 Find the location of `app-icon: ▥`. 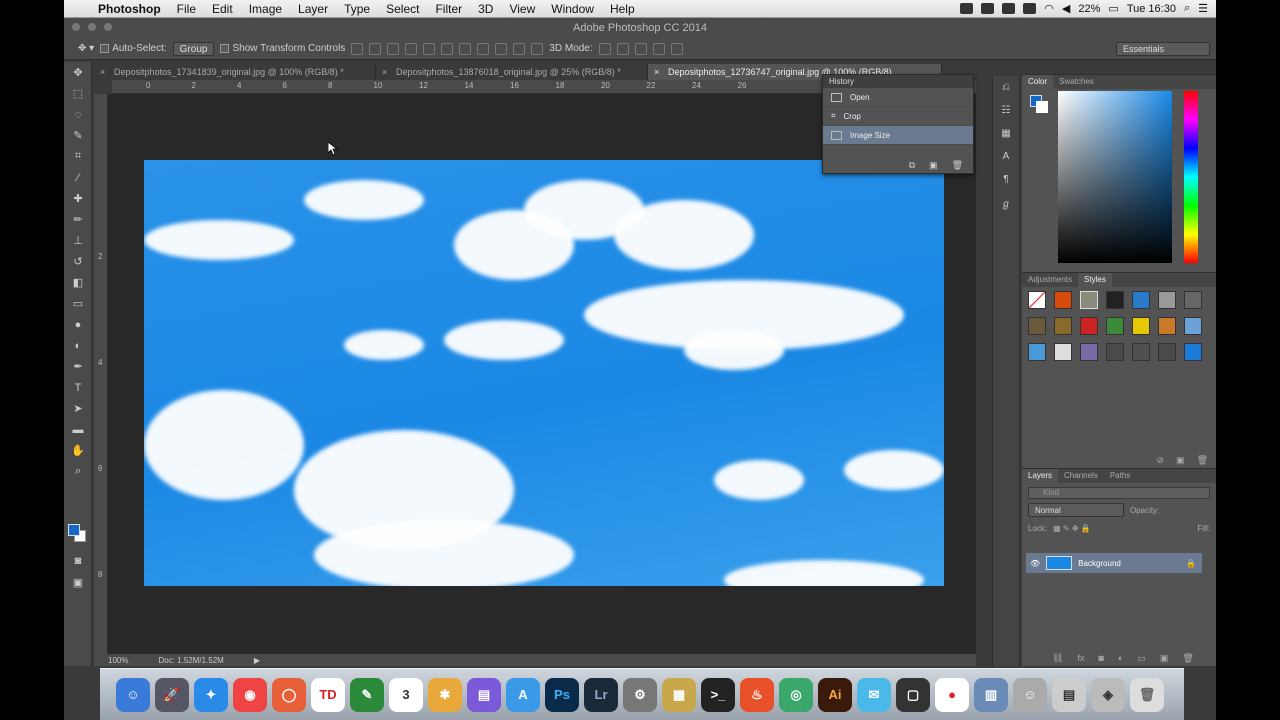

app-icon: ▥ is located at coordinates (991, 694).